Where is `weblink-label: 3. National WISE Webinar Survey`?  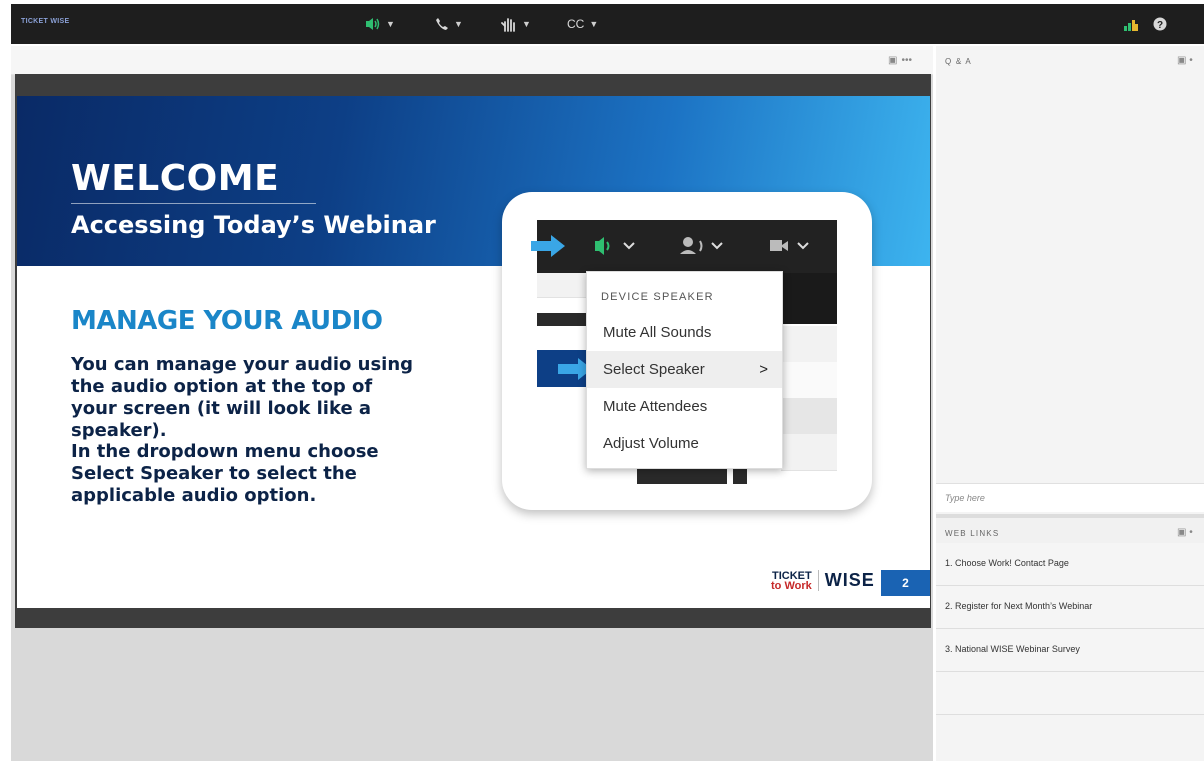
weblink-label: 3. National WISE Webinar Survey is located at coordinates (1012, 649).